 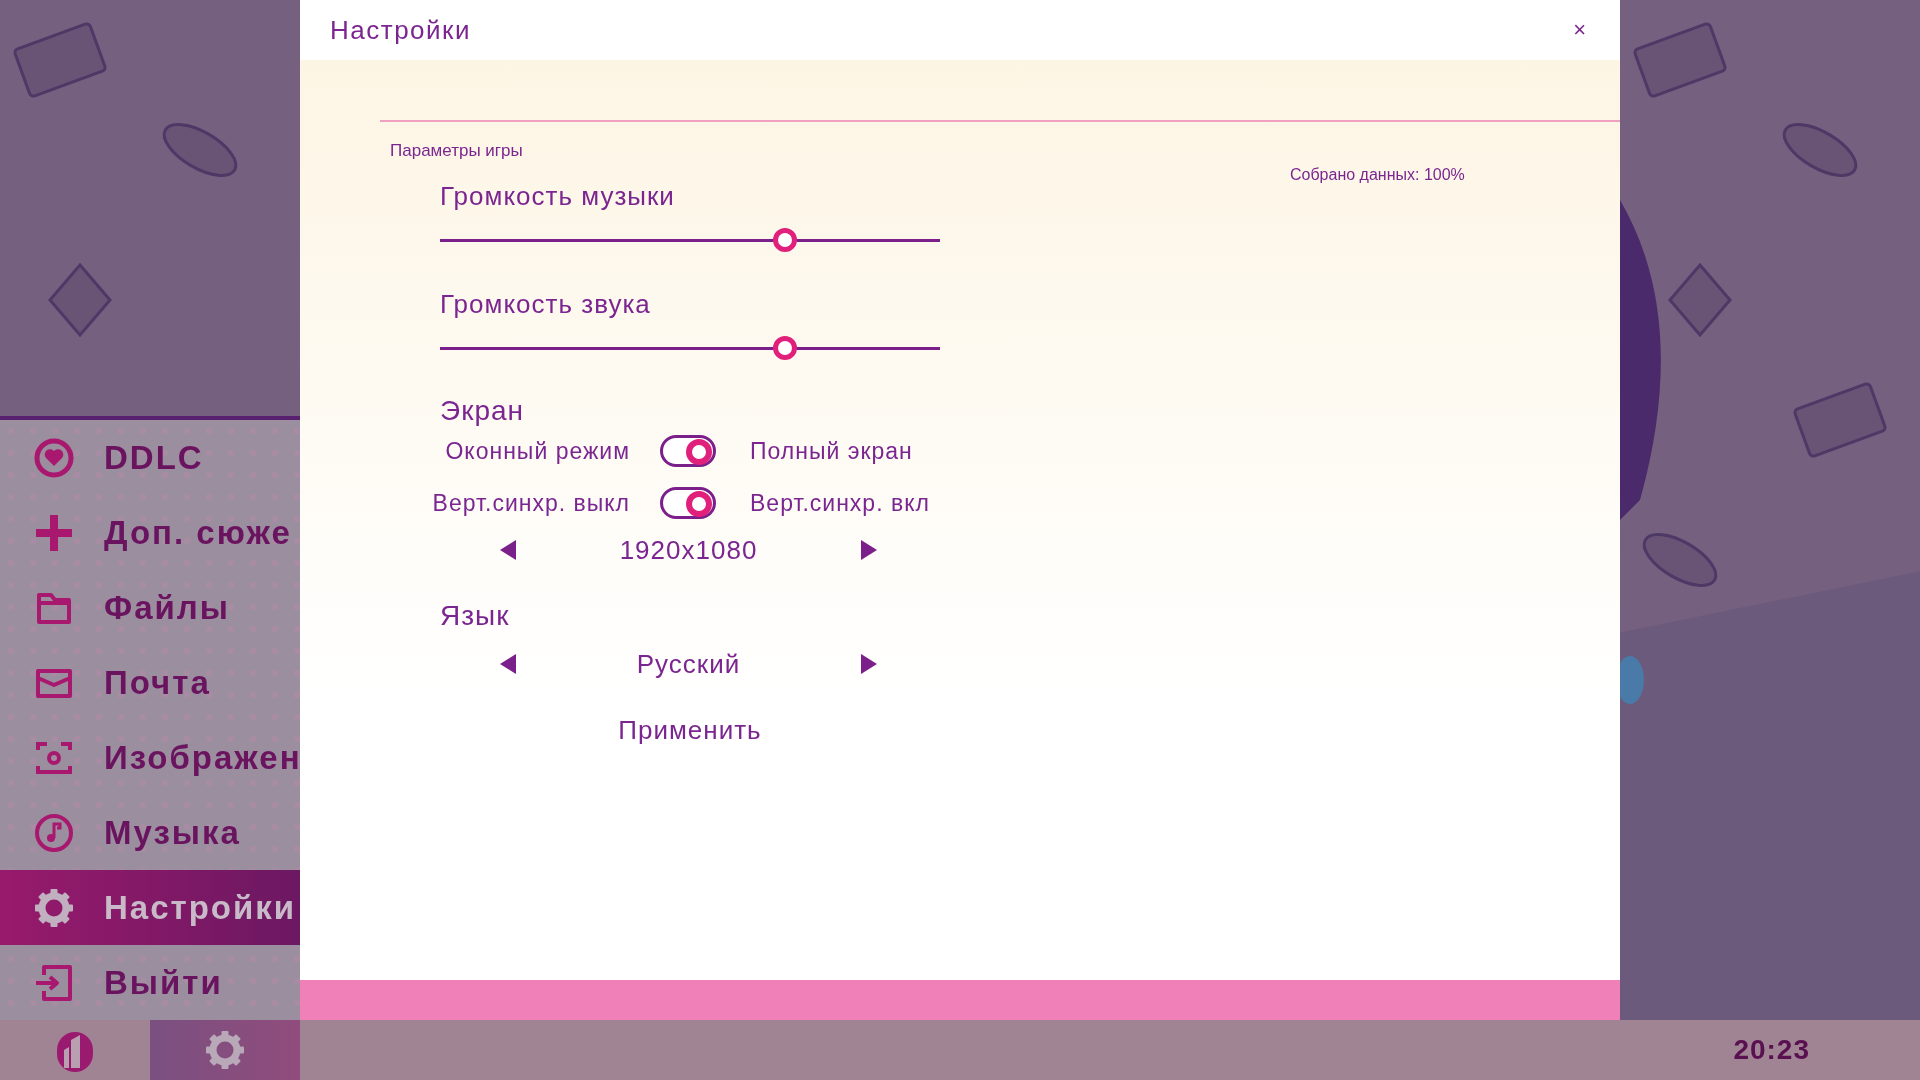 I want to click on menu-item: Доп. сюже, so click(x=150, y=532).